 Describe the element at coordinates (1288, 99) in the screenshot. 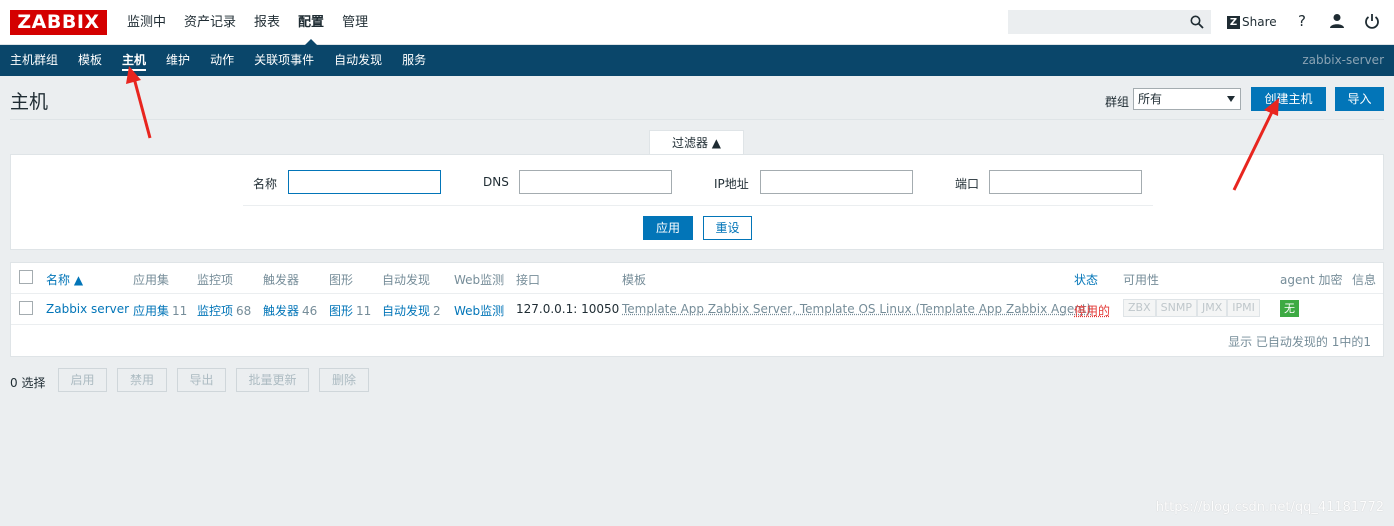

I see `create-host-button: 创建主机` at that location.